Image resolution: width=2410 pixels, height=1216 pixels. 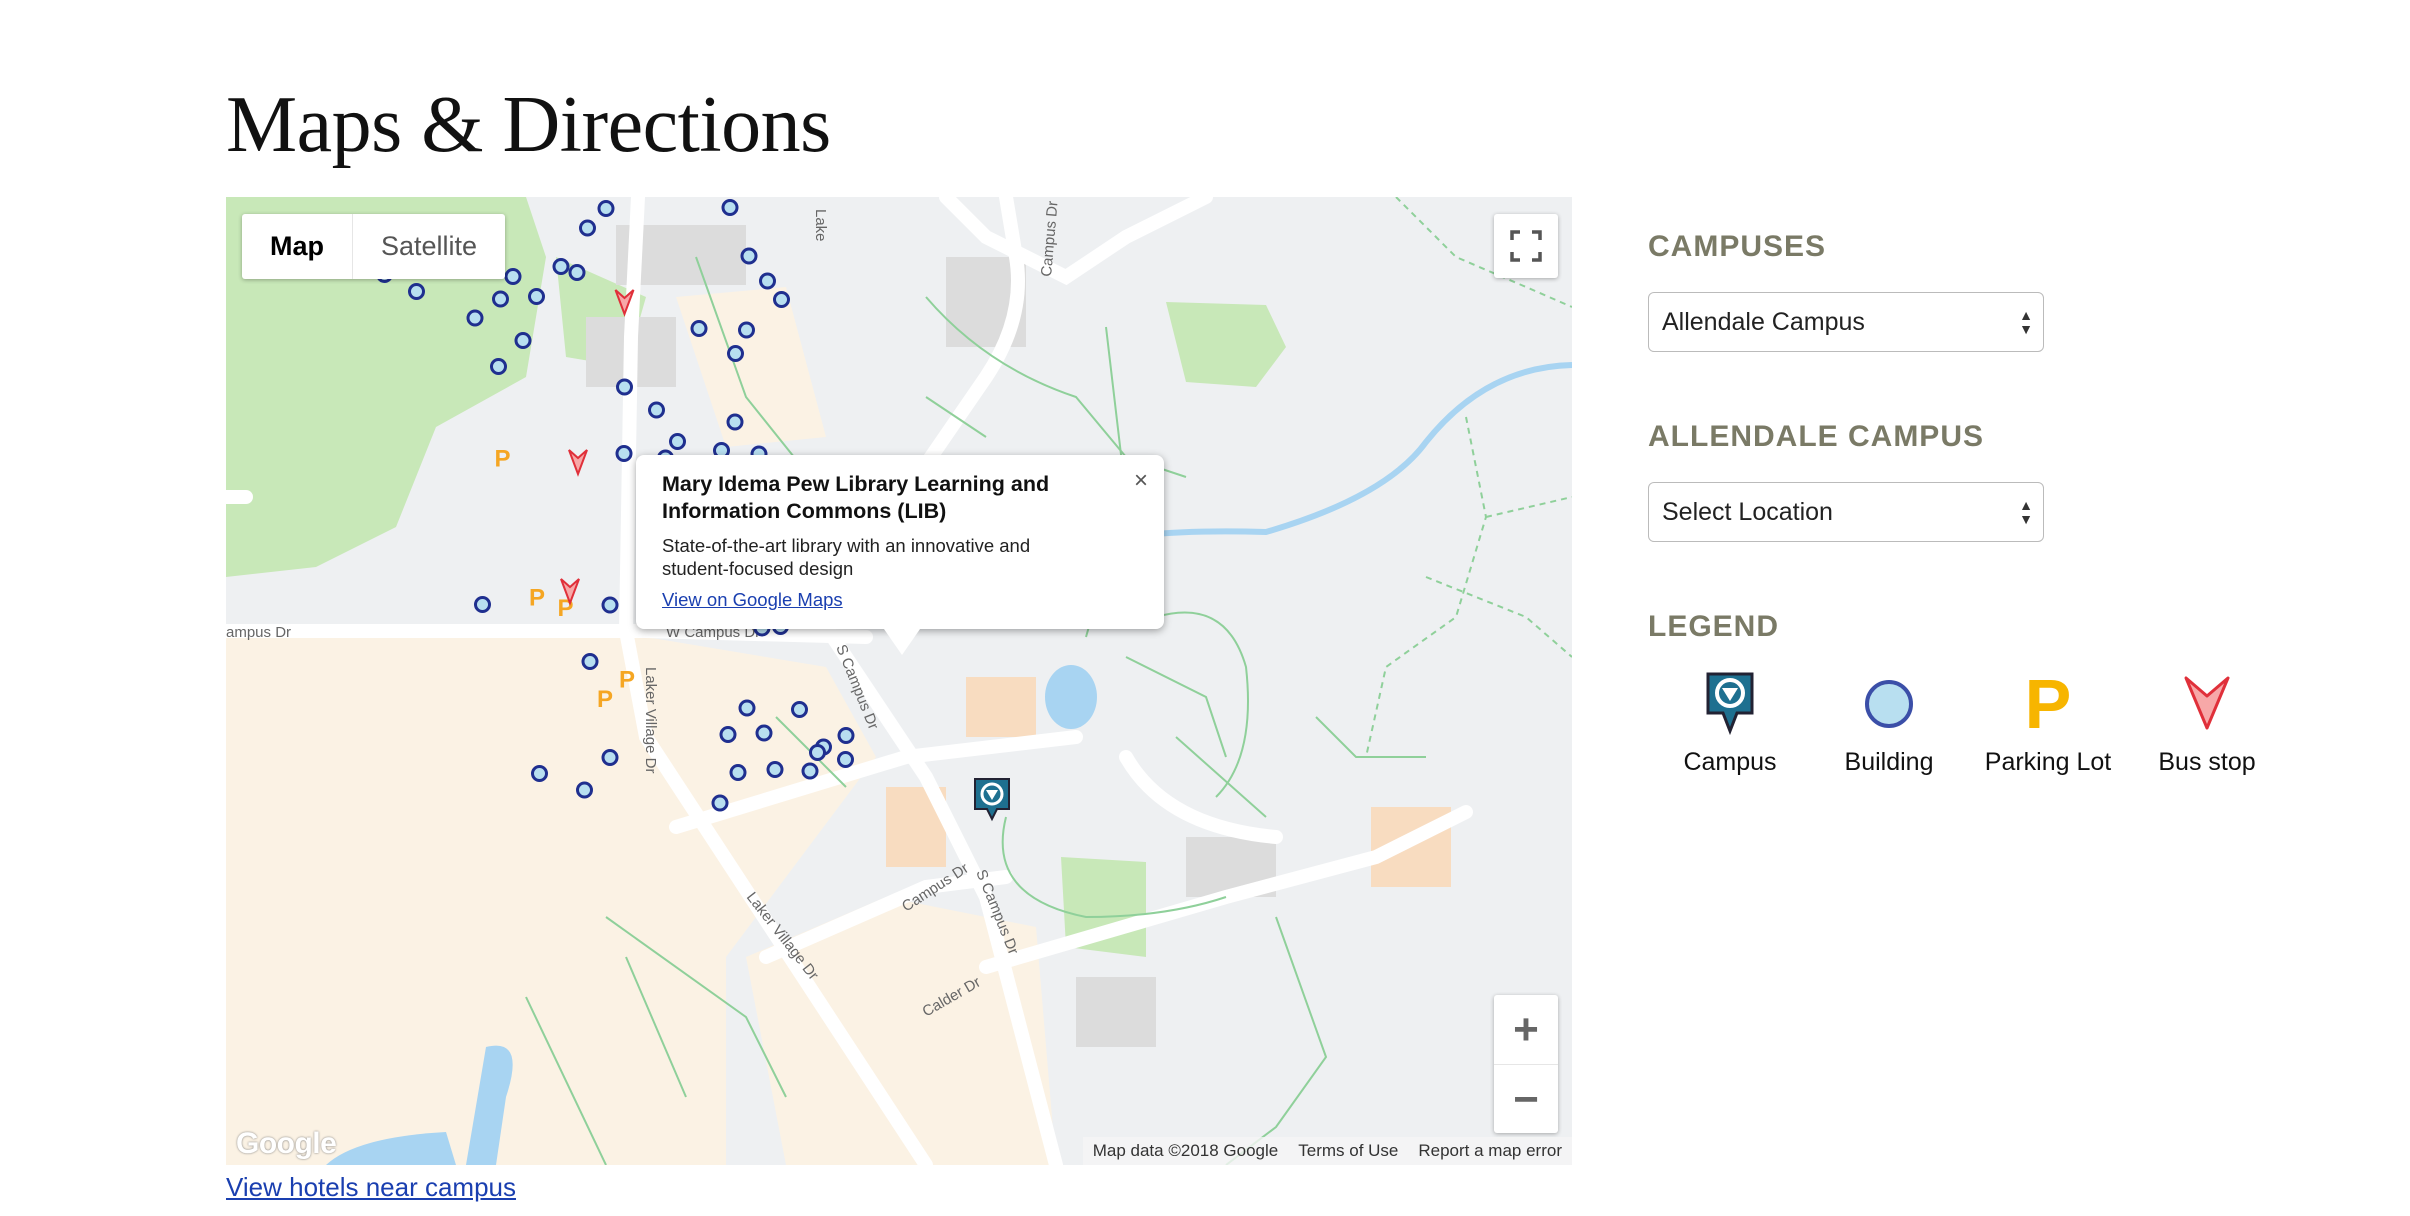 I want to click on legend-label: Building, so click(x=1889, y=762).